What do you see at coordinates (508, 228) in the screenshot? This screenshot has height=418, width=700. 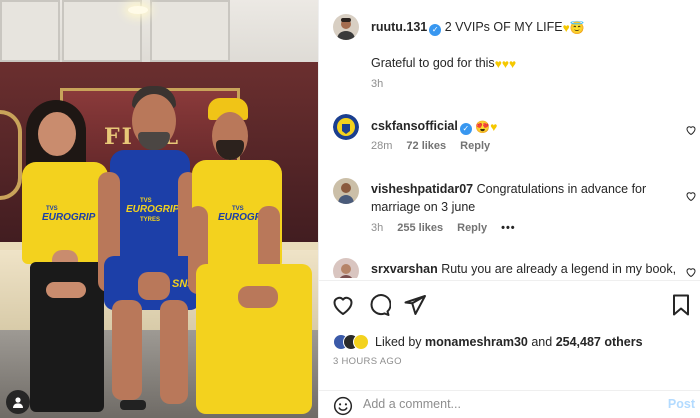 I see `more-options-icon: •••` at bounding box center [508, 228].